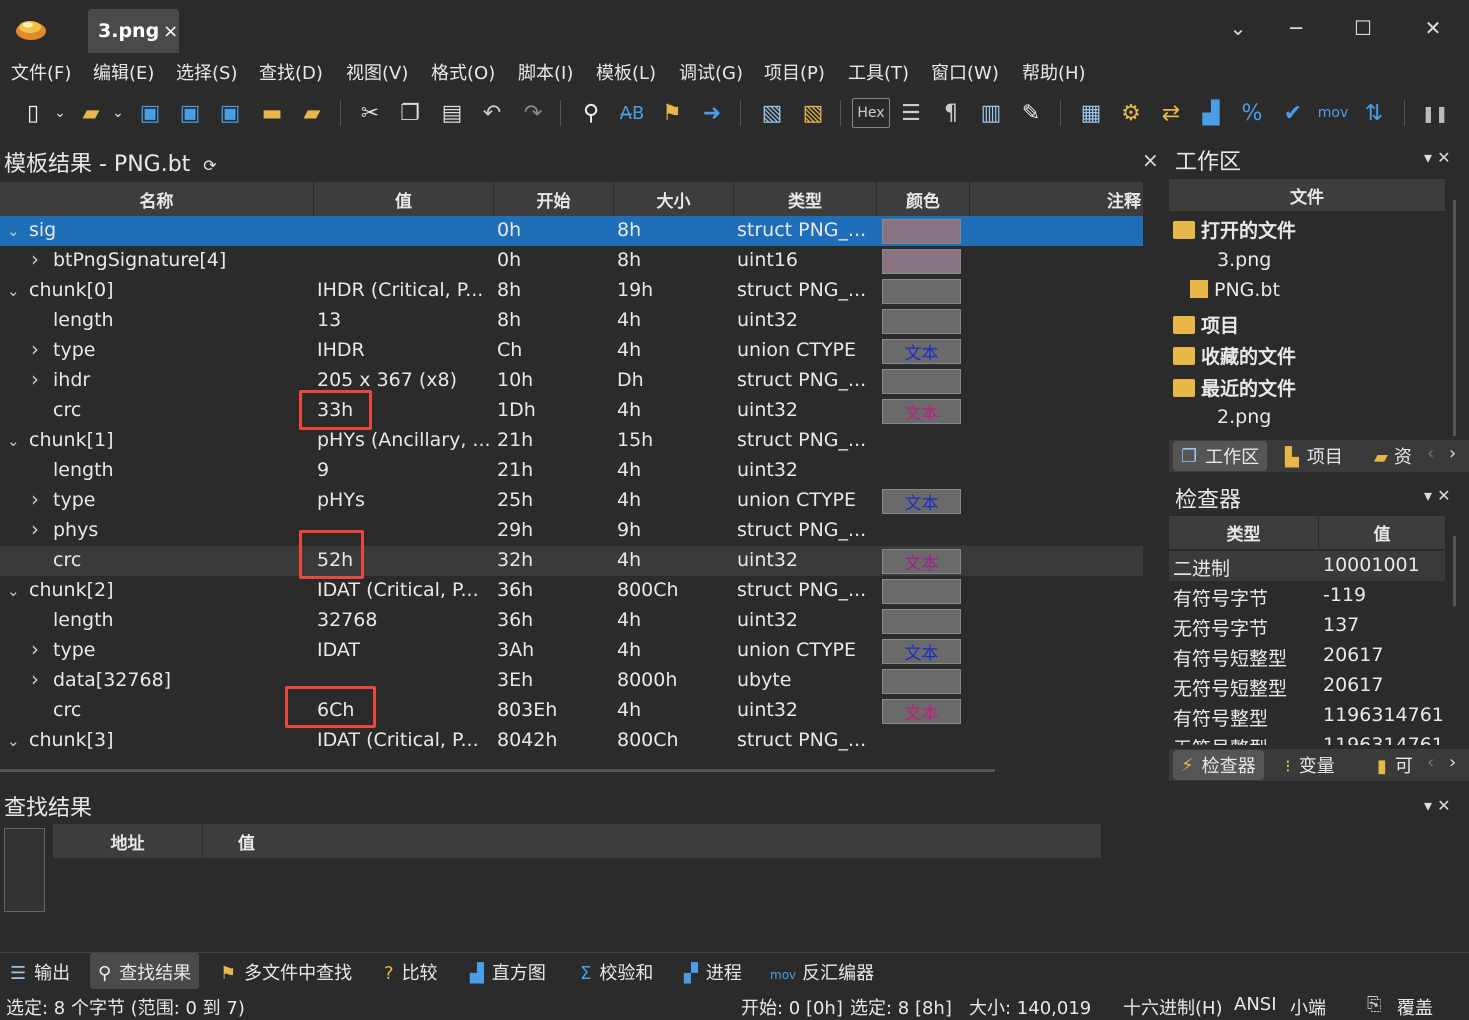  Describe the element at coordinates (616, 972) in the screenshot. I see `tab-checksum: Σ 校验和` at that location.